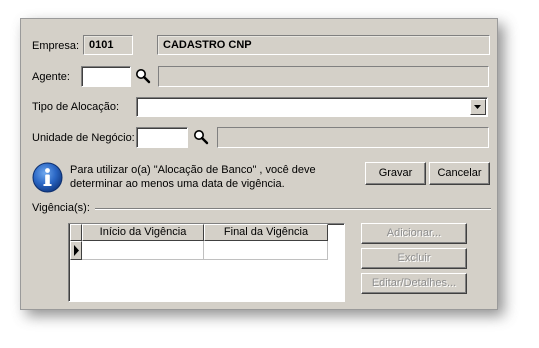 The image size is (539, 348). What do you see at coordinates (76, 107) in the screenshot?
I see `tipo-alocacao-label: Tipo de Alocação:` at bounding box center [76, 107].